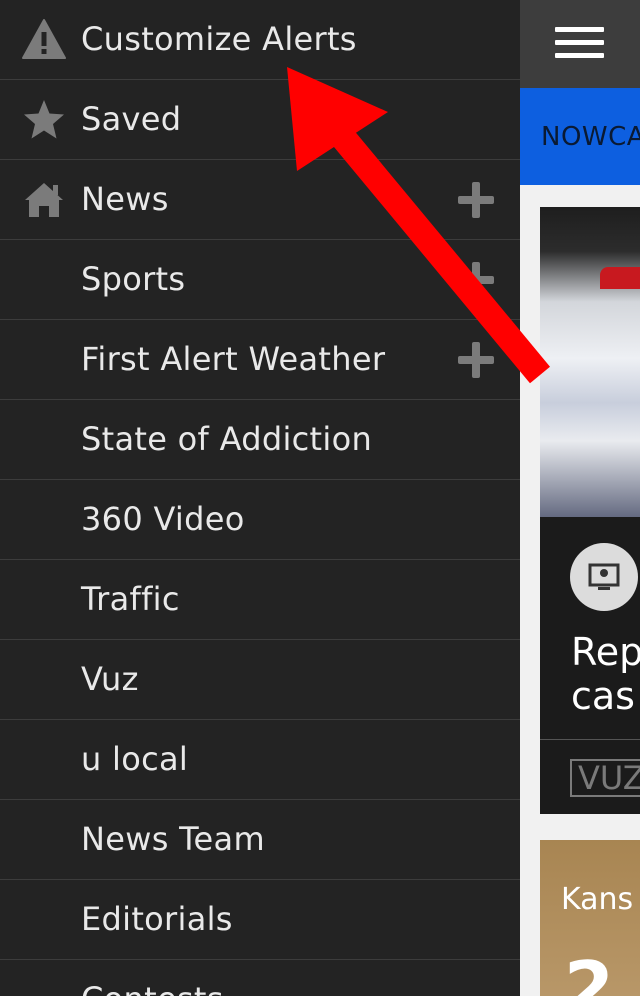 Image resolution: width=640 pixels, height=996 pixels. I want to click on menu-item-label: Contests, so click(152, 978).